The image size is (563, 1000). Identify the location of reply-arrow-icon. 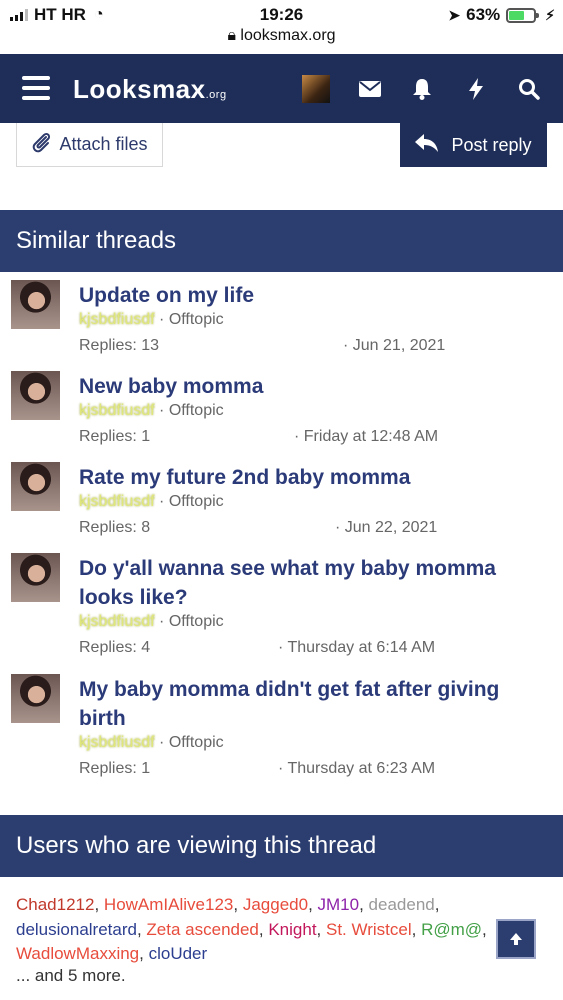
(427, 145).